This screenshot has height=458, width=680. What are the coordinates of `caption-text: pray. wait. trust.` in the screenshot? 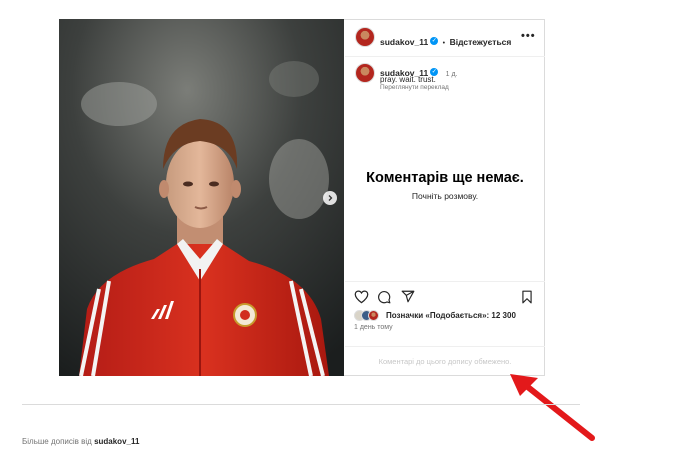 It's located at (408, 79).